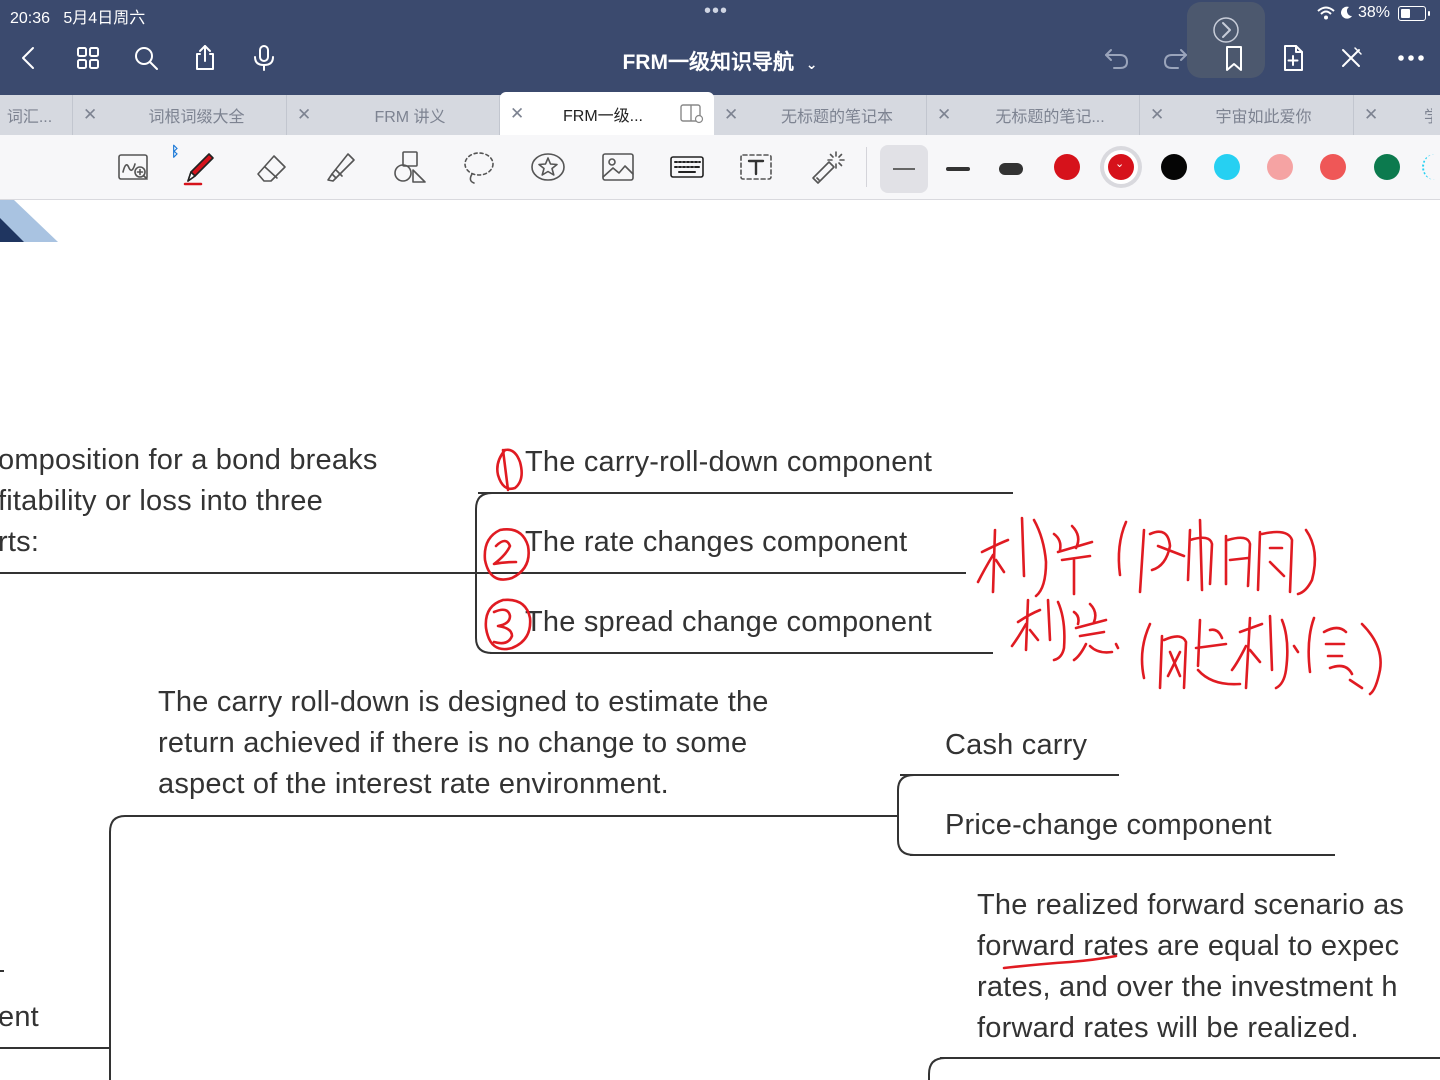 Image resolution: width=1440 pixels, height=1080 pixels. I want to click on stroke-width-medium, so click(958, 169).